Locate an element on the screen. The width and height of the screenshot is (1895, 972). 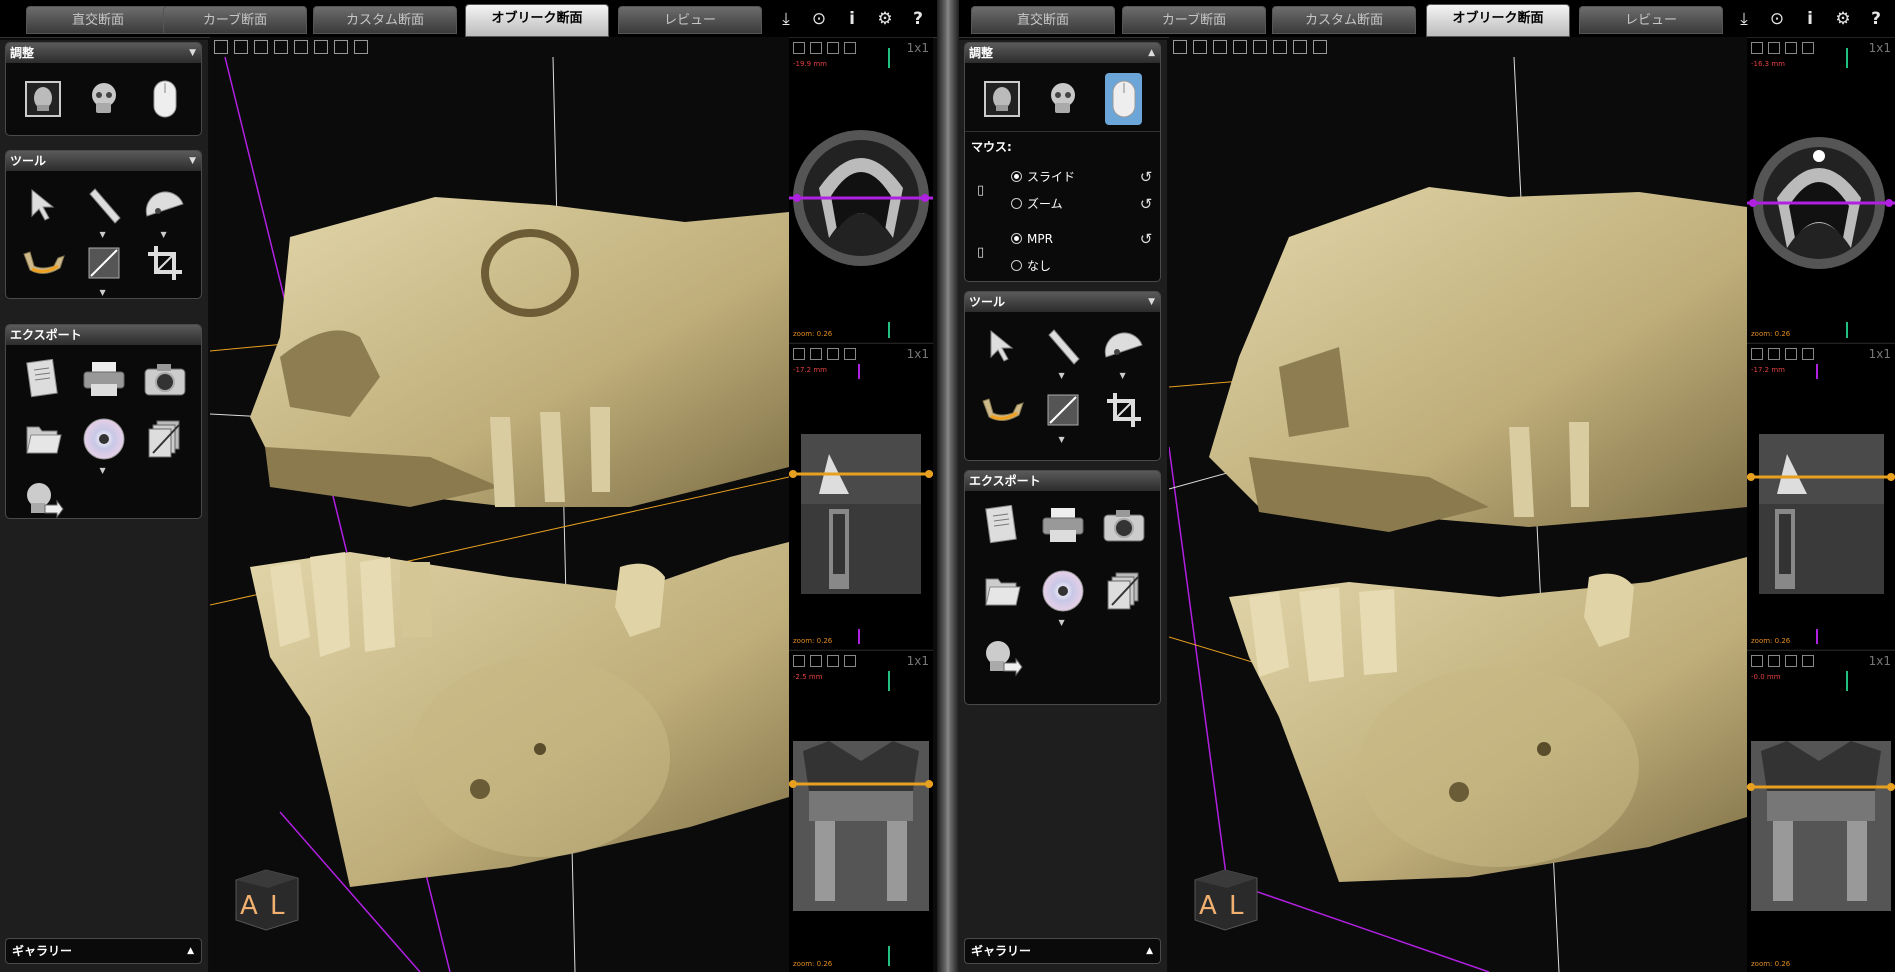
burn-disc-button: ▼ is located at coordinates (103, 444).